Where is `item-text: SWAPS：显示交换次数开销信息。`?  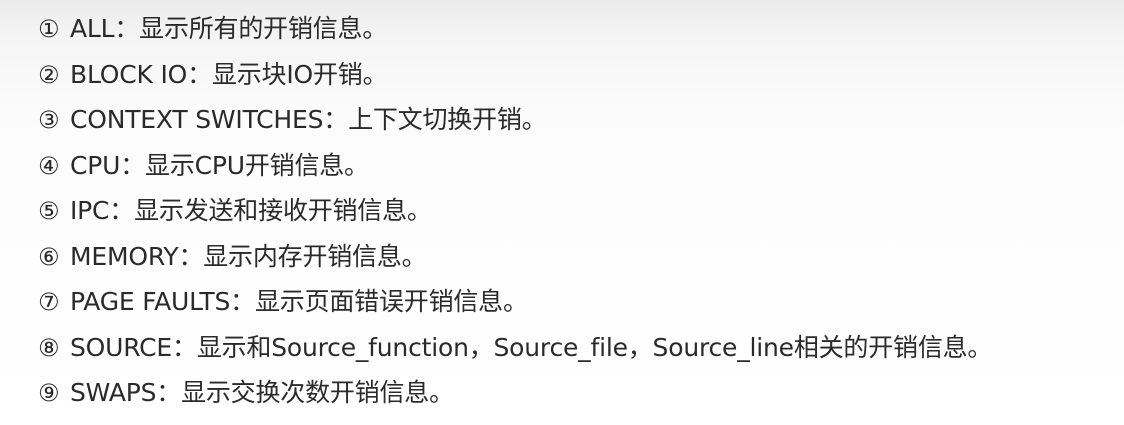
item-text: SWAPS：显示交换次数开销信息。 is located at coordinates (262, 392).